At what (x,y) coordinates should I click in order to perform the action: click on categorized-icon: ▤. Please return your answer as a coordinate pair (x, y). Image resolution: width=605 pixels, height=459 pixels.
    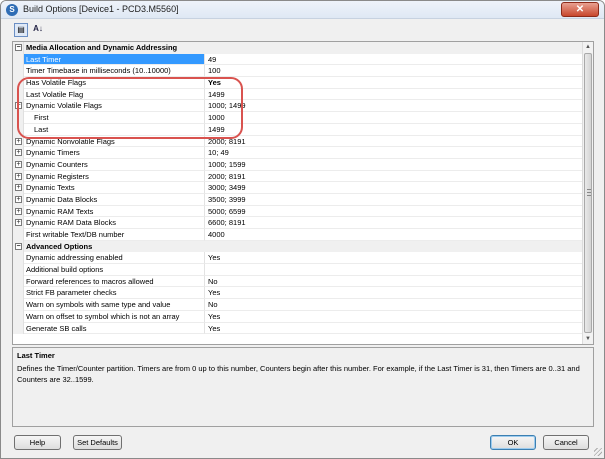
    Looking at the image, I should click on (21, 29).